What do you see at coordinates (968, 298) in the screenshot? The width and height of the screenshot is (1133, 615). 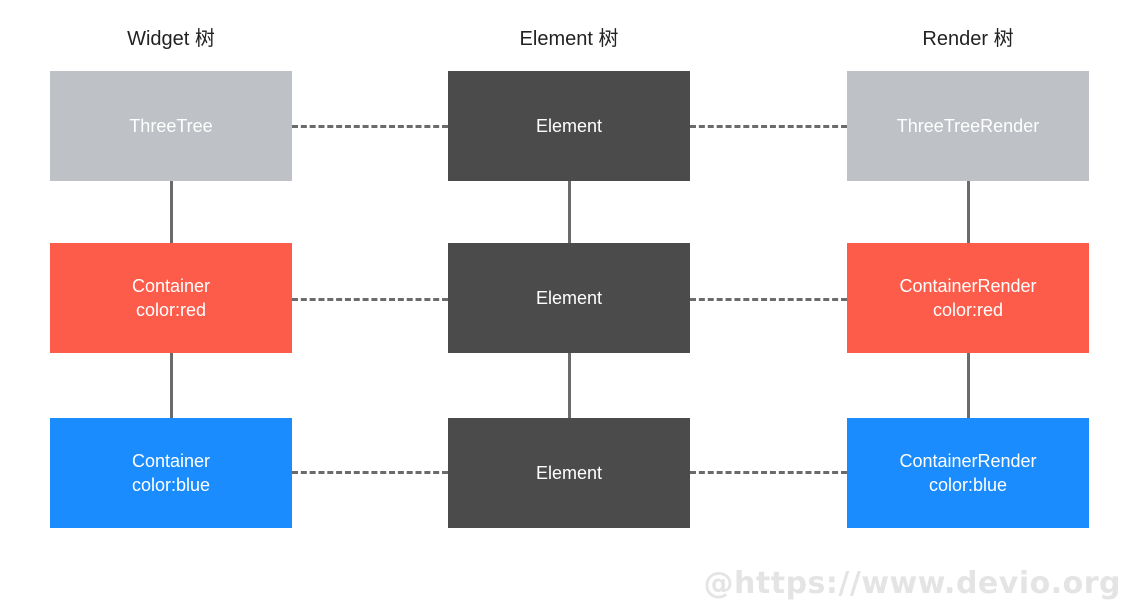 I see `render-node-containerrender-red: ContainerRender color:red` at bounding box center [968, 298].